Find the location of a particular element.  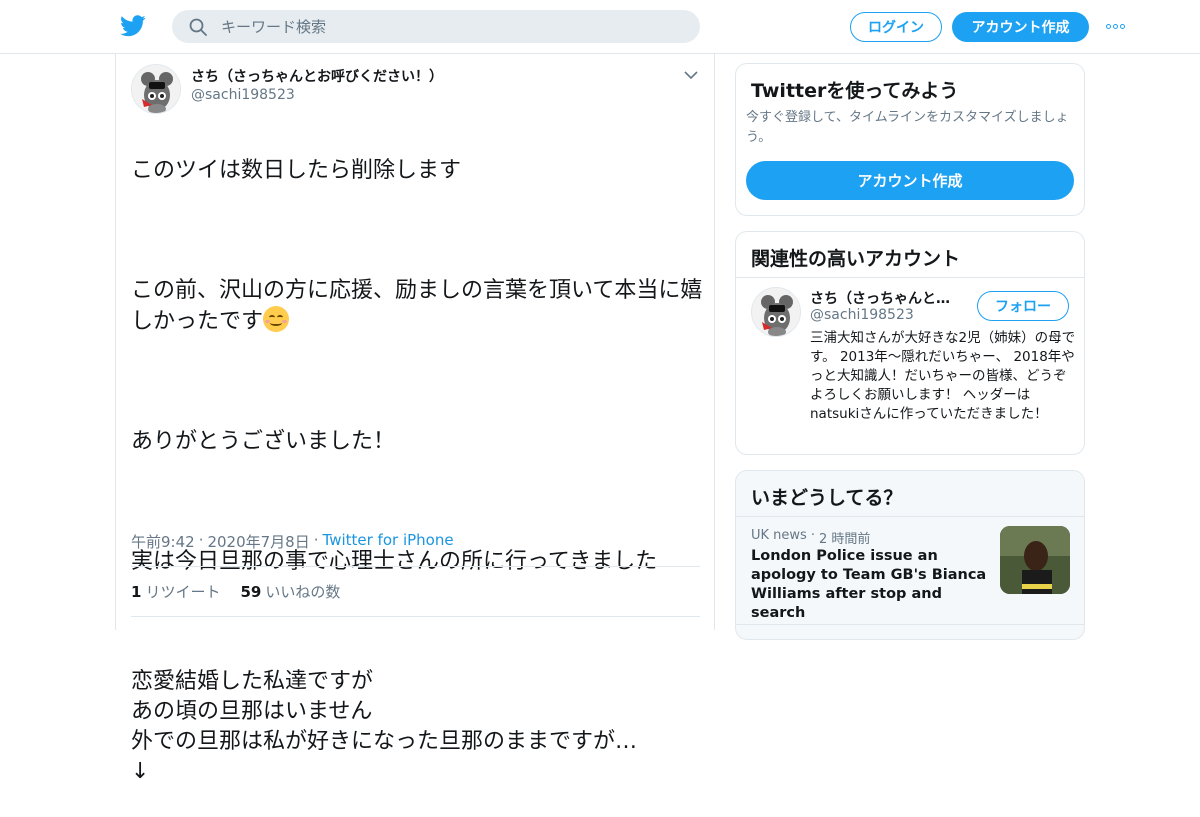

news-source: UK news is located at coordinates (779, 535).